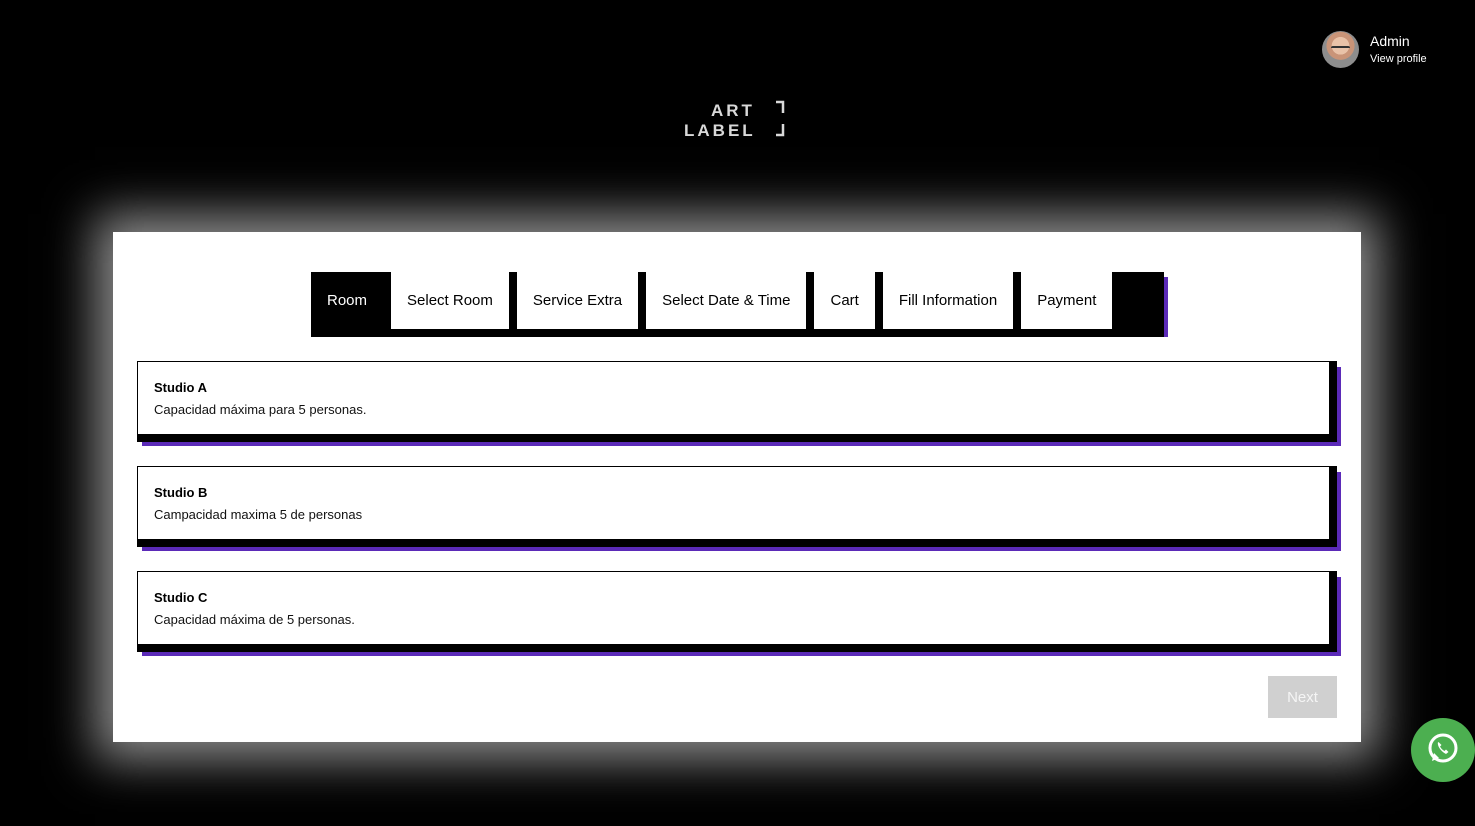 Image resolution: width=1475 pixels, height=826 pixels. What do you see at coordinates (844, 300) in the screenshot?
I see `tab-cart: Cart` at bounding box center [844, 300].